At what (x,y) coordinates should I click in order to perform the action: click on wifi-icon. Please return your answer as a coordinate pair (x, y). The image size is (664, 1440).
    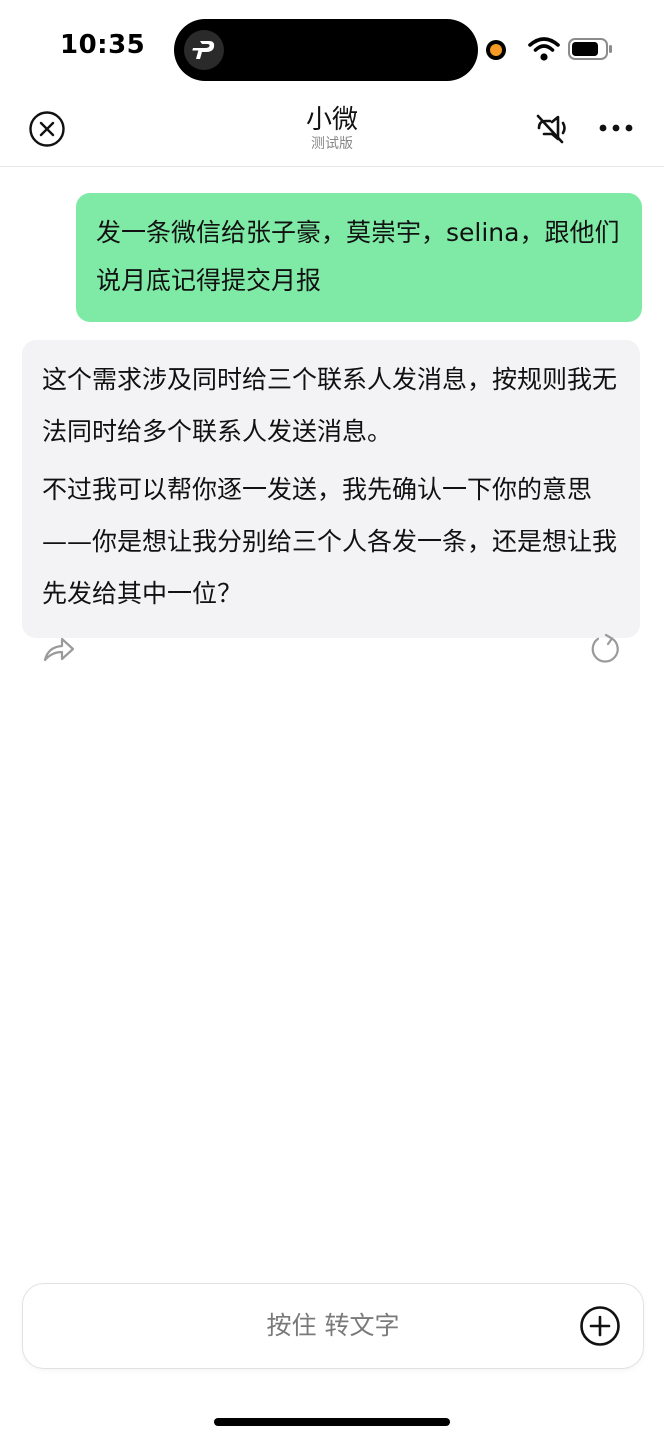
    Looking at the image, I should click on (544, 49).